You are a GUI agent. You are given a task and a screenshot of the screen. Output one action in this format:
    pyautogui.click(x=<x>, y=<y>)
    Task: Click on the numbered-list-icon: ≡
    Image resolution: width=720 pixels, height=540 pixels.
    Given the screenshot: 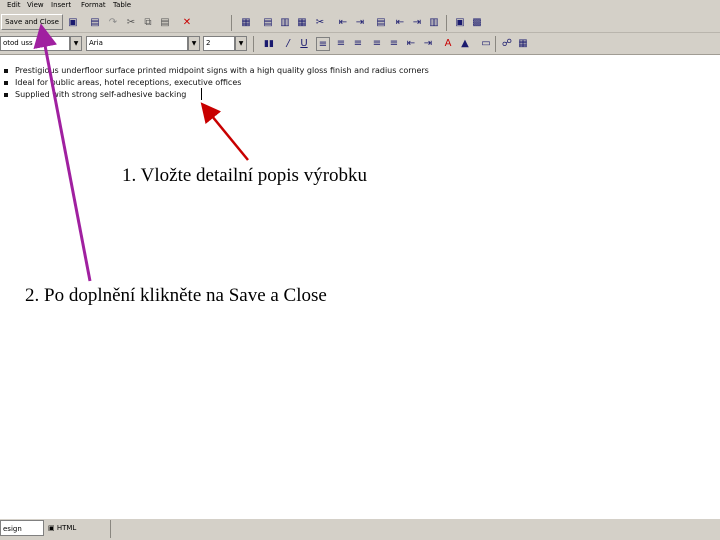 What is the action you would take?
    pyautogui.click(x=377, y=44)
    